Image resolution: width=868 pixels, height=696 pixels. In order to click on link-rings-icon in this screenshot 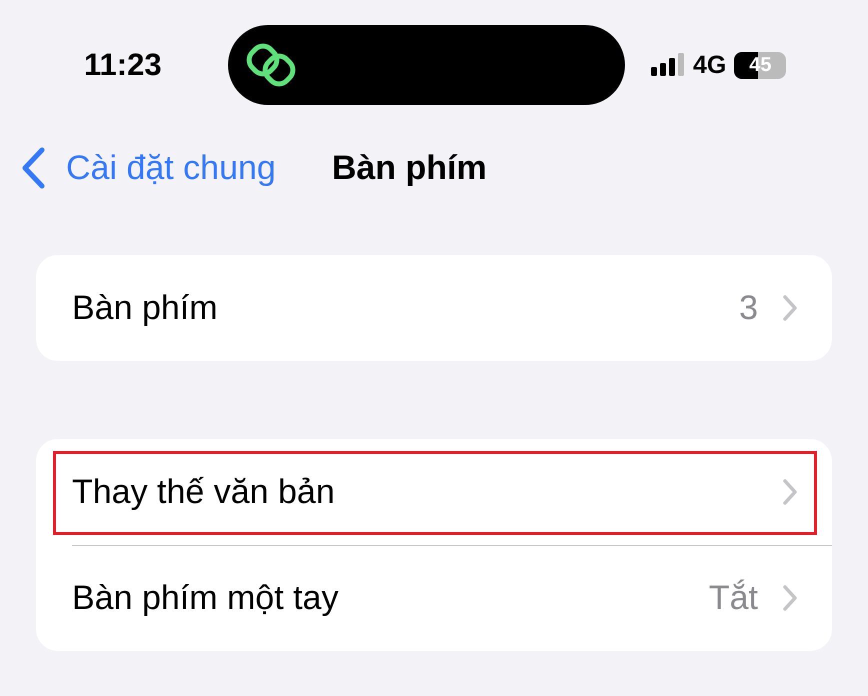, I will do `click(272, 65)`.